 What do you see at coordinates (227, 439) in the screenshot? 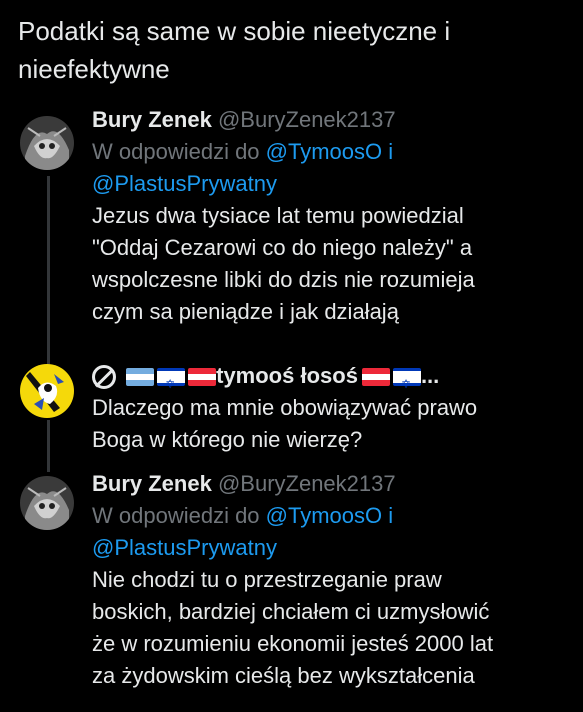
I see `post-text-line: Boga w którego nie wierzę?` at bounding box center [227, 439].